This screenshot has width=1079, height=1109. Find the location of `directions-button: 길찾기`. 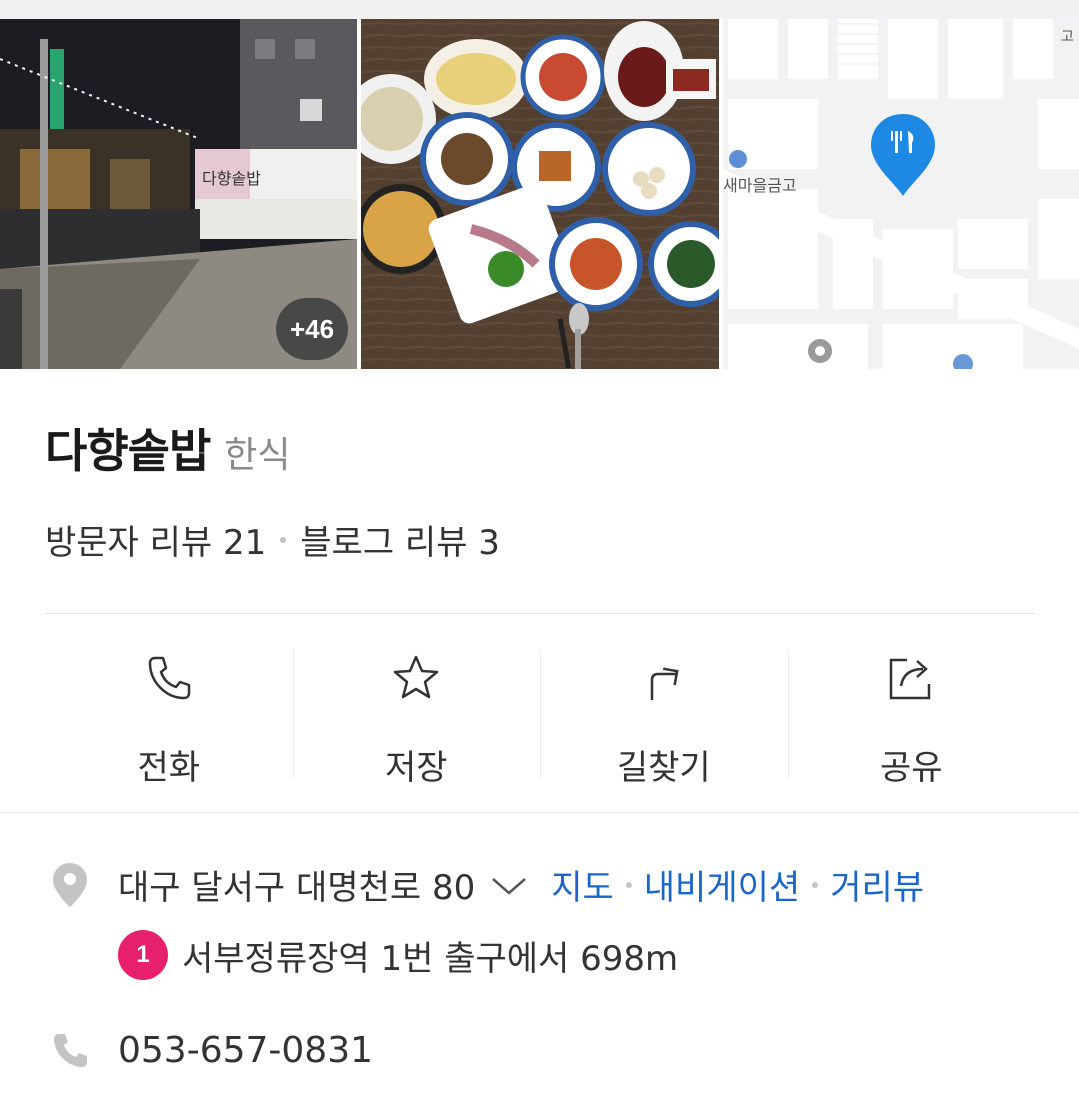

directions-button: 길찾기 is located at coordinates (664, 713).